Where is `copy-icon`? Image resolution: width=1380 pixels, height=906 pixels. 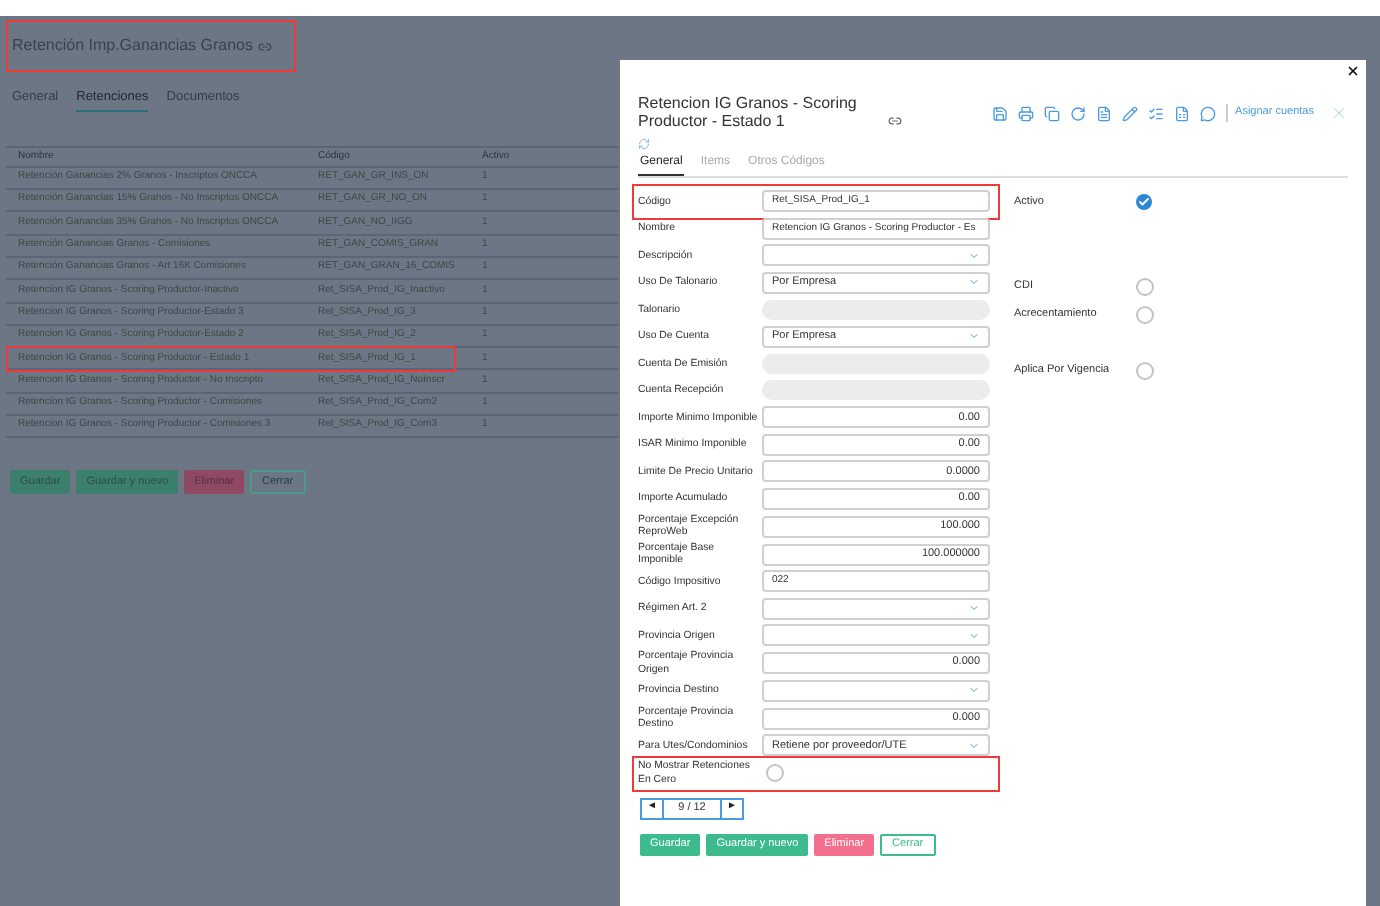
copy-icon is located at coordinates (1051, 113).